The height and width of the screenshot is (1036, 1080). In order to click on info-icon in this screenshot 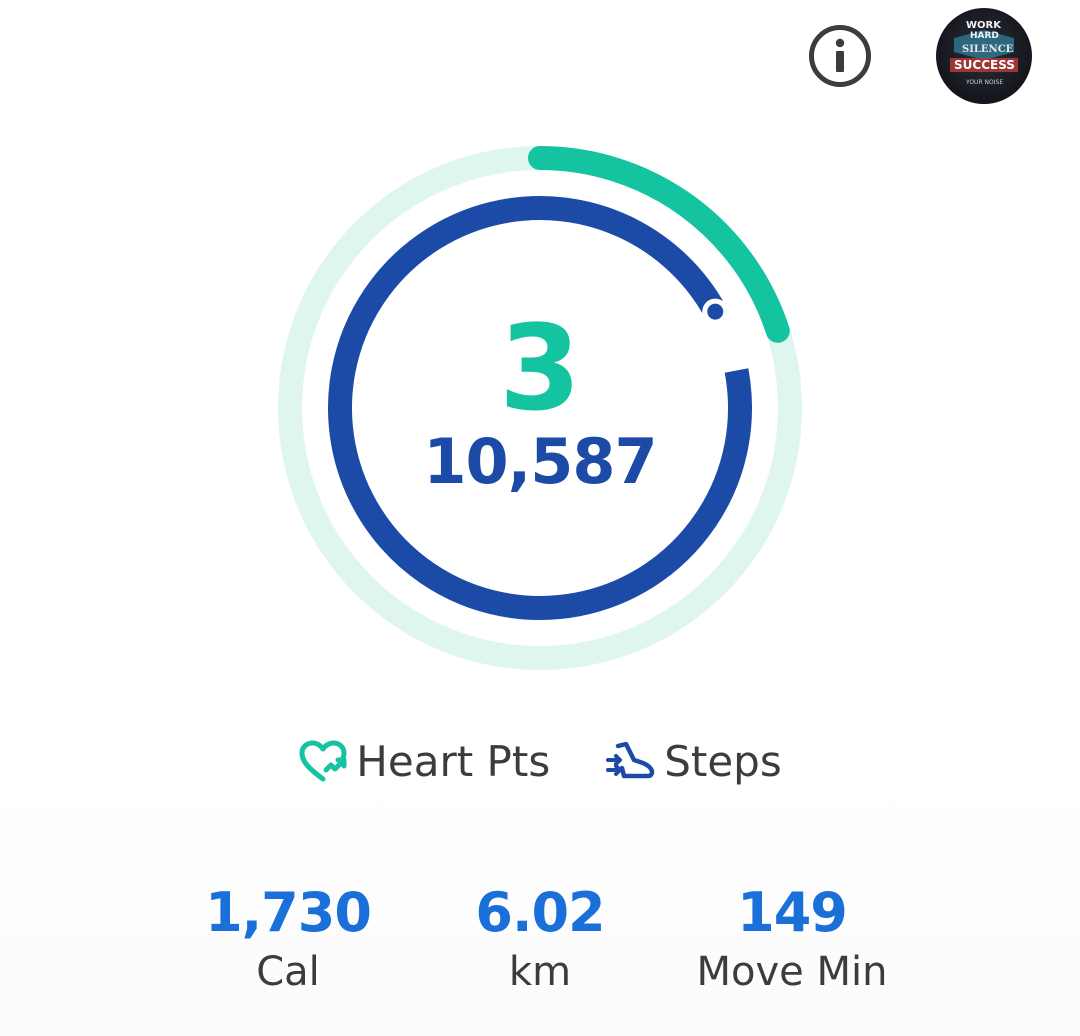, I will do `click(840, 55)`.